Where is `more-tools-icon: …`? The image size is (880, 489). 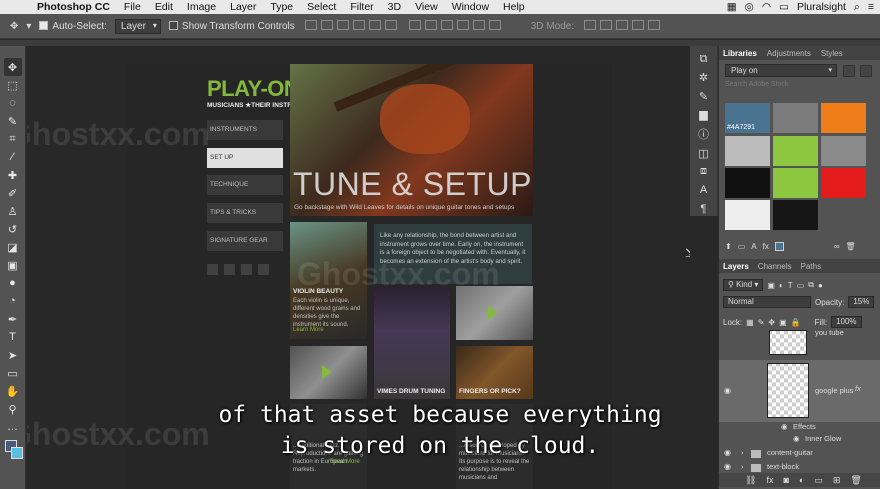
more-tools-icon: … is located at coordinates (13, 427).